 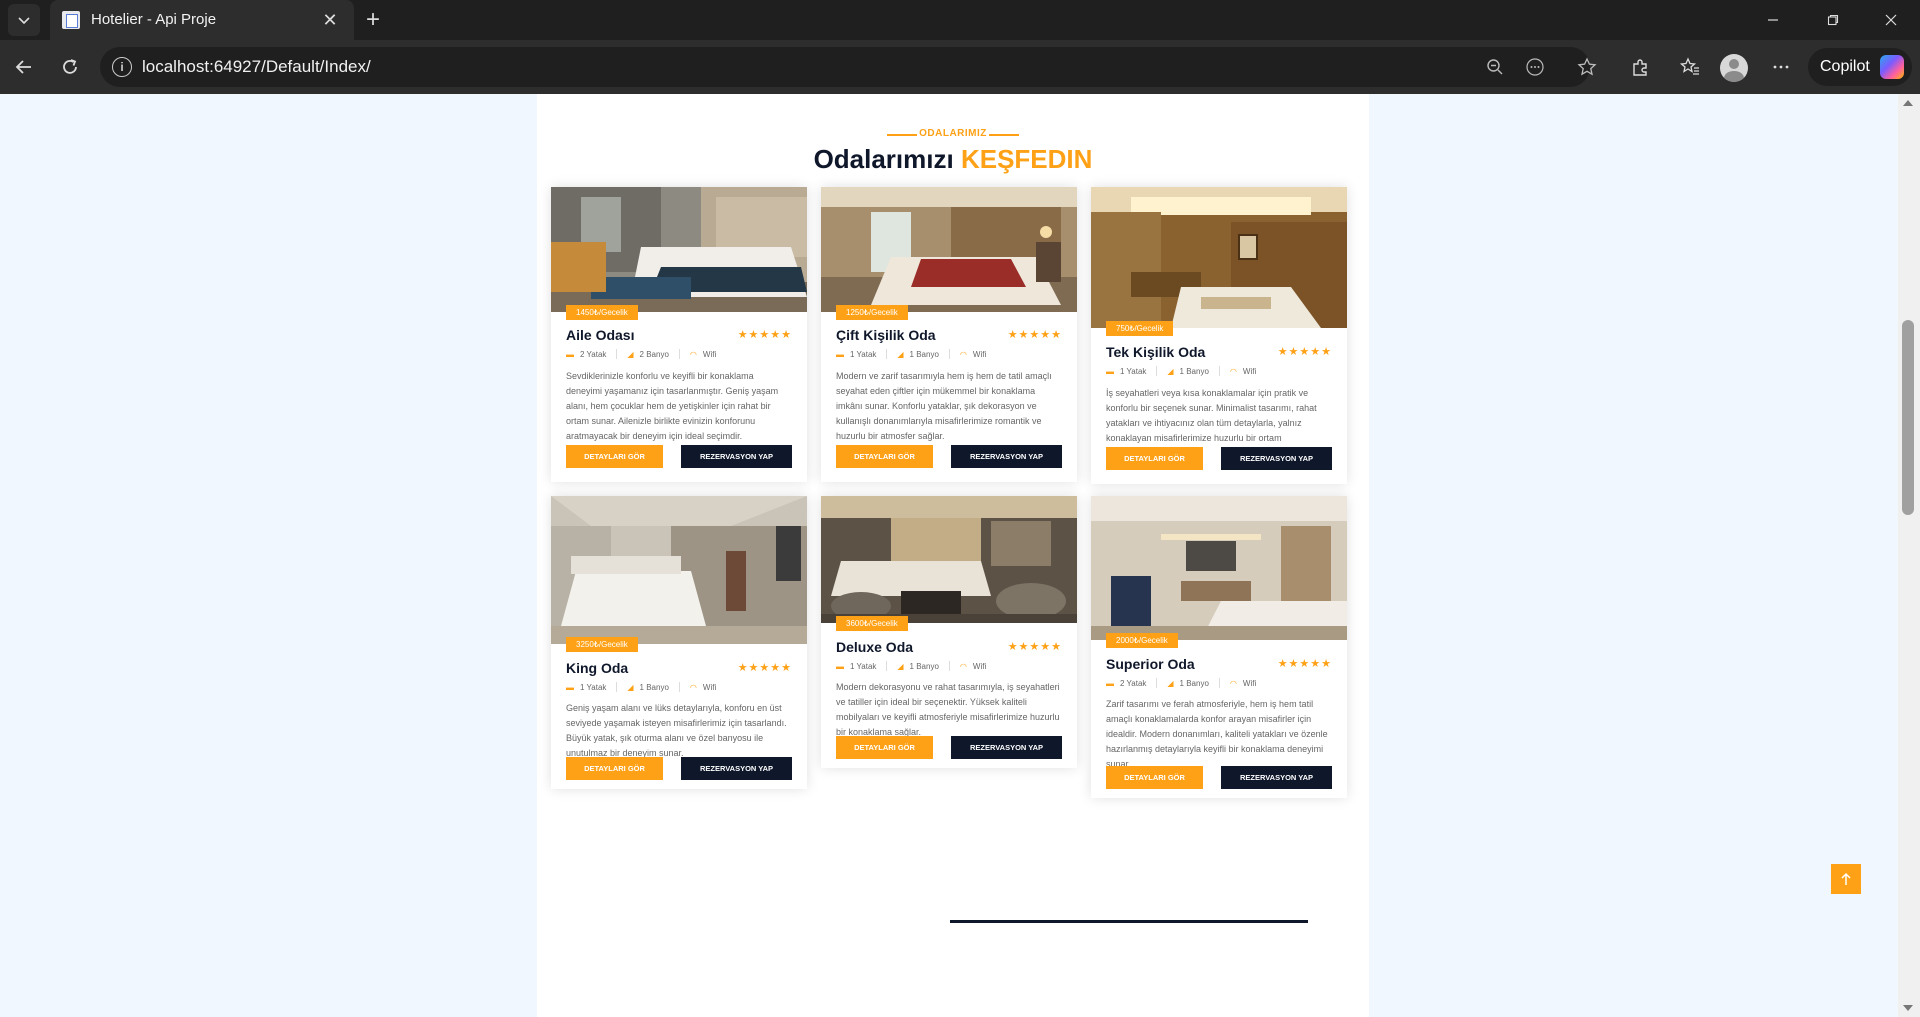 What do you see at coordinates (71, 20) in the screenshot?
I see `page-favicon-icon` at bounding box center [71, 20].